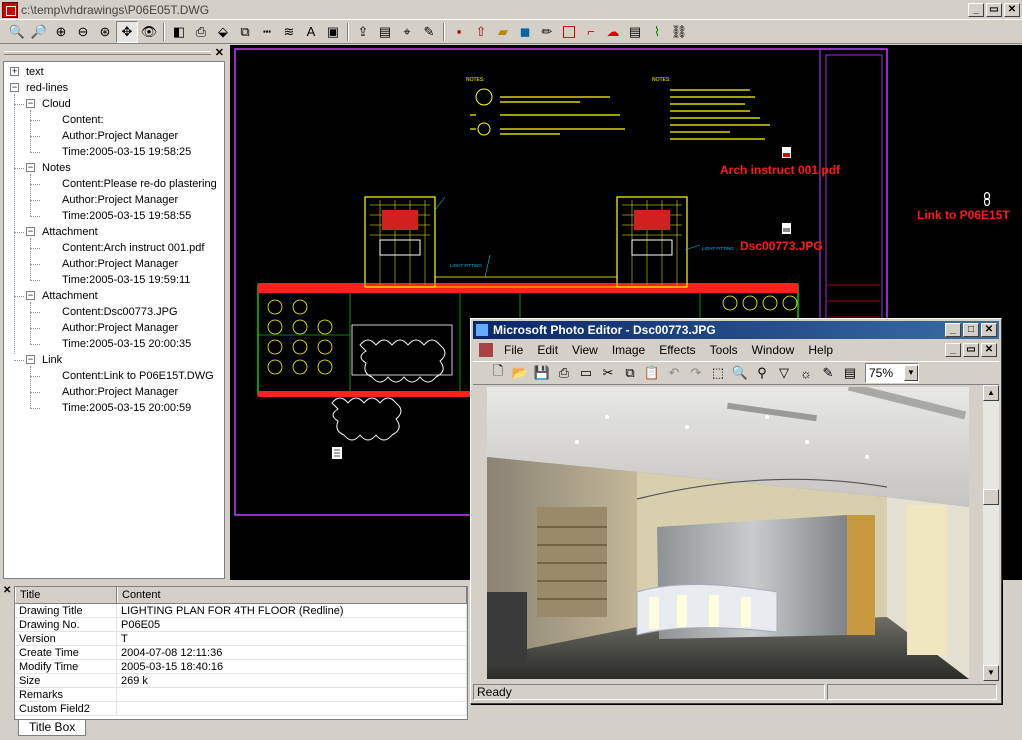 The width and height of the screenshot is (1022, 740). Describe the element at coordinates (407, 32) in the screenshot. I see `measure-icon: ⌖` at that location.